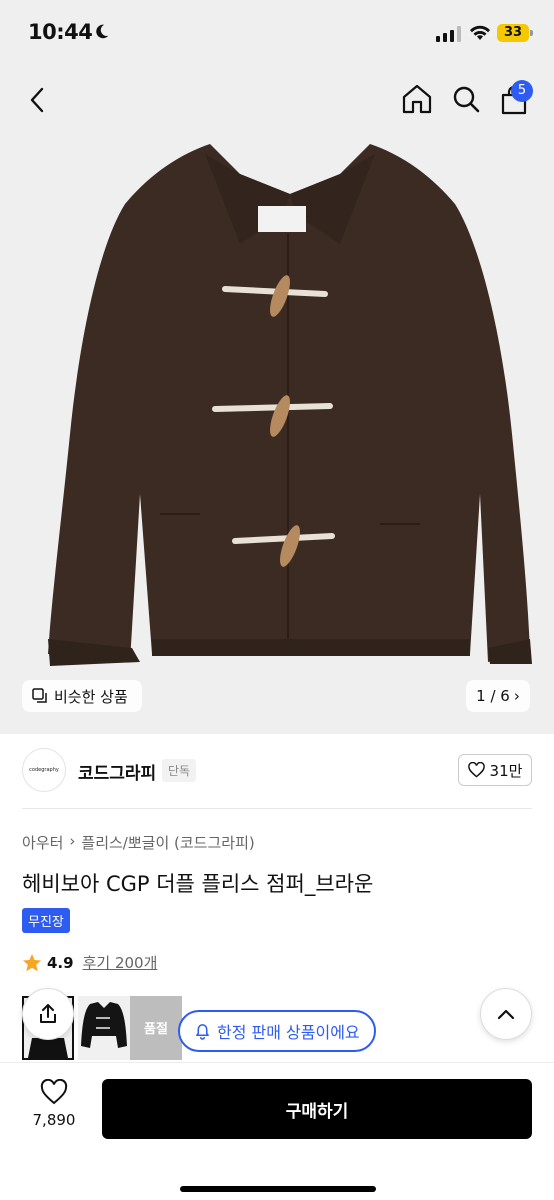 The image size is (554, 1200). Describe the element at coordinates (39, 695) in the screenshot. I see `similar-icon` at that location.